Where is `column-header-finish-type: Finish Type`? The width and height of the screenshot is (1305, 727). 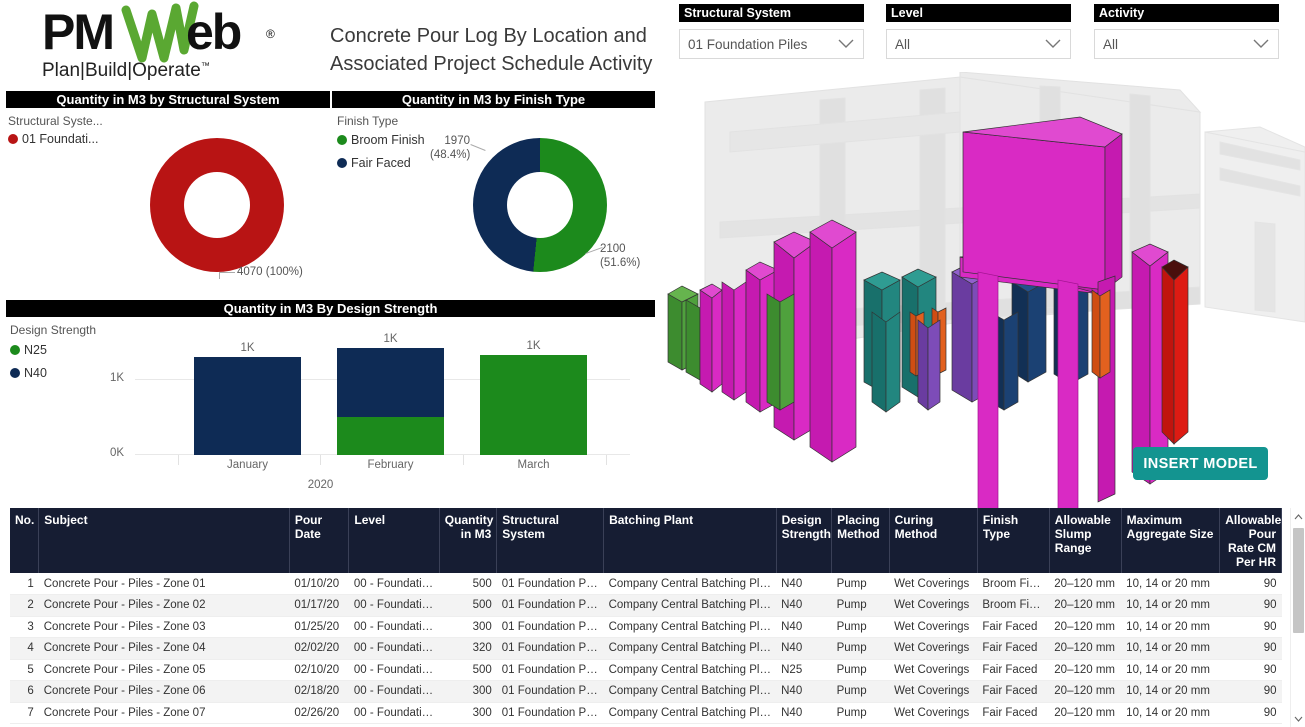 column-header-finish-type: Finish Type is located at coordinates (1013, 540).